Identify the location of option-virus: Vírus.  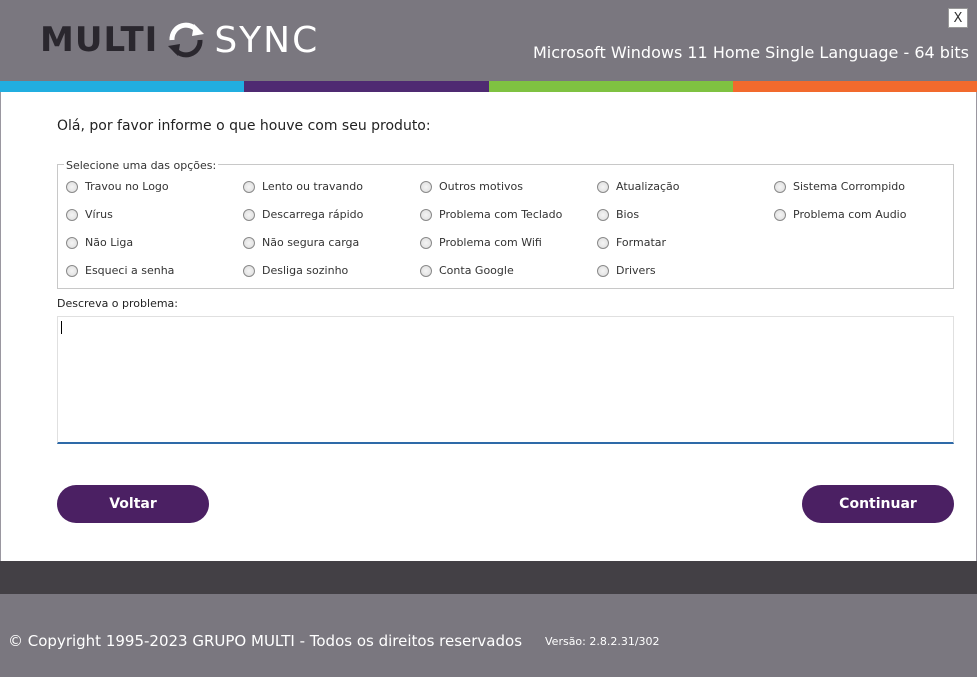
(89, 214).